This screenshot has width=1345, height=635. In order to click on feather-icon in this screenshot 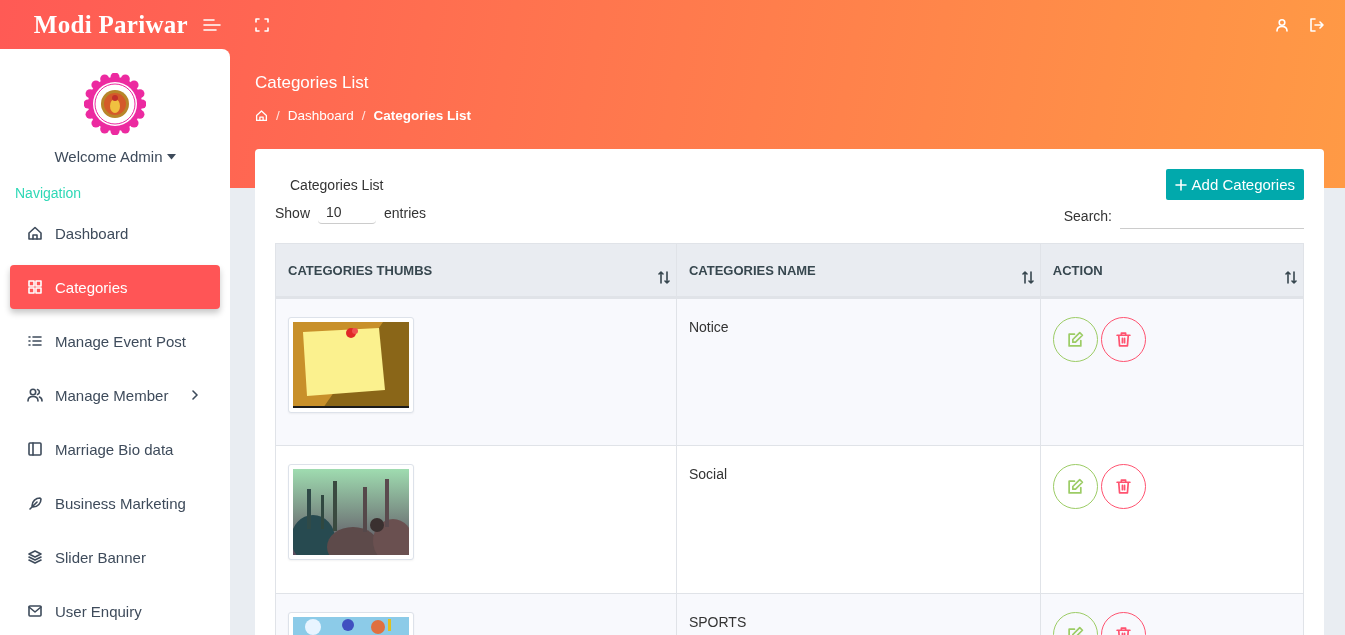, I will do `click(35, 503)`.